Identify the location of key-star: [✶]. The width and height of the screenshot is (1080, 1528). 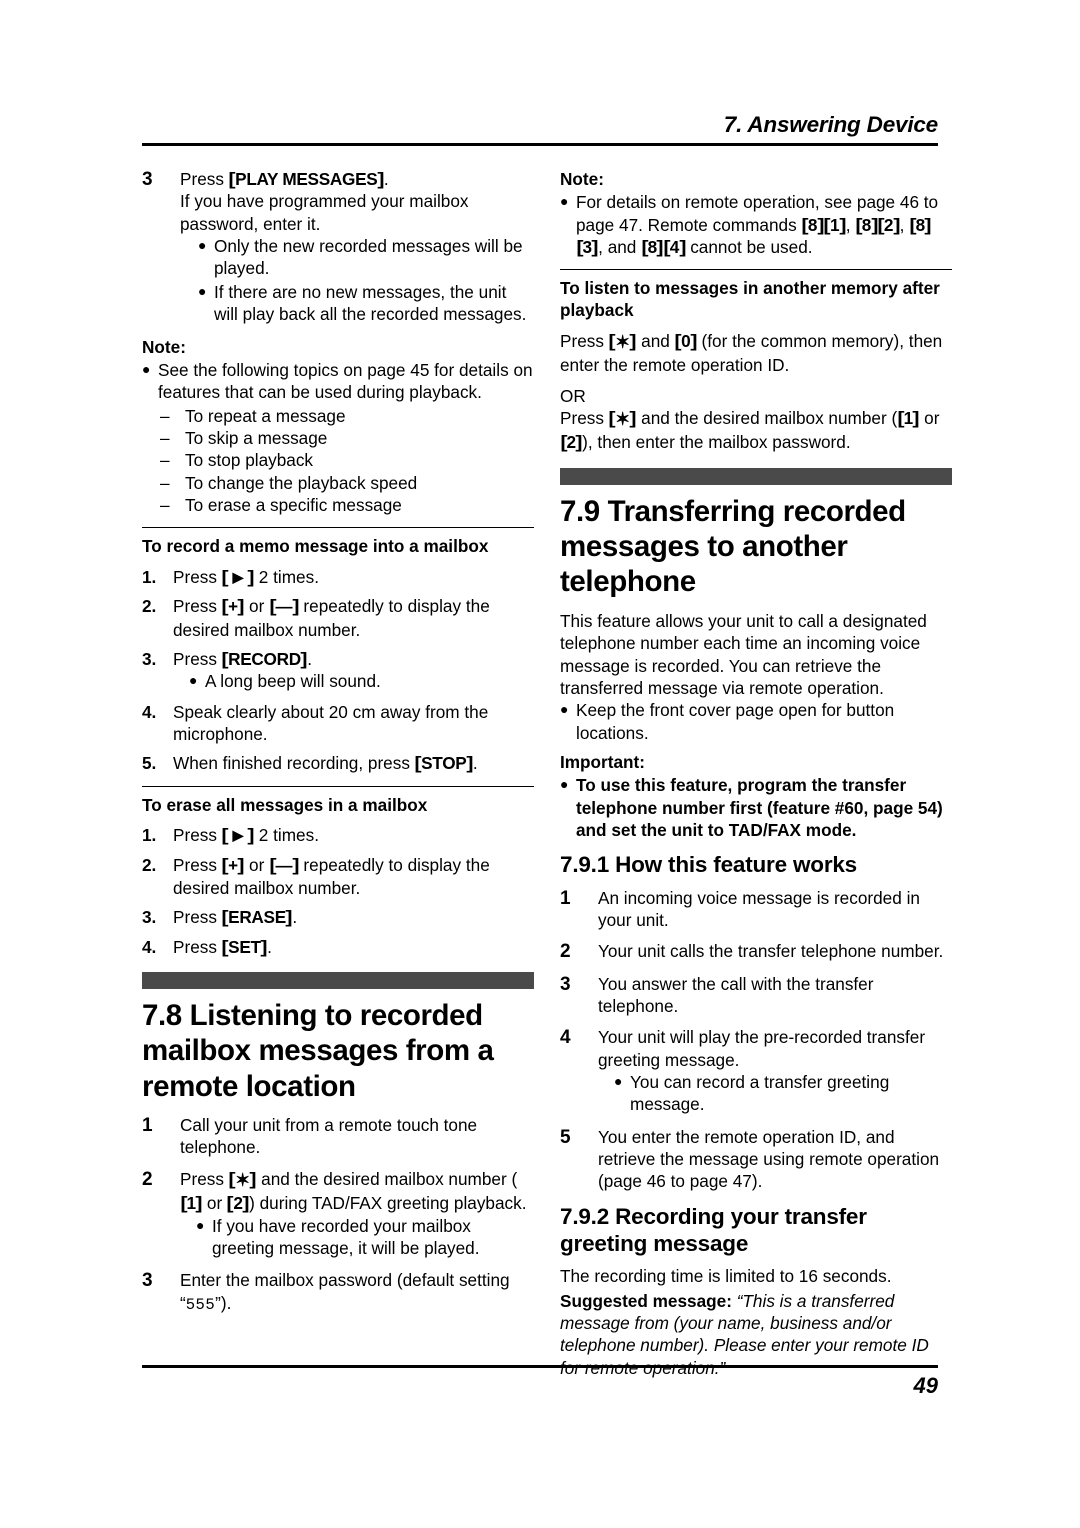
(622, 418).